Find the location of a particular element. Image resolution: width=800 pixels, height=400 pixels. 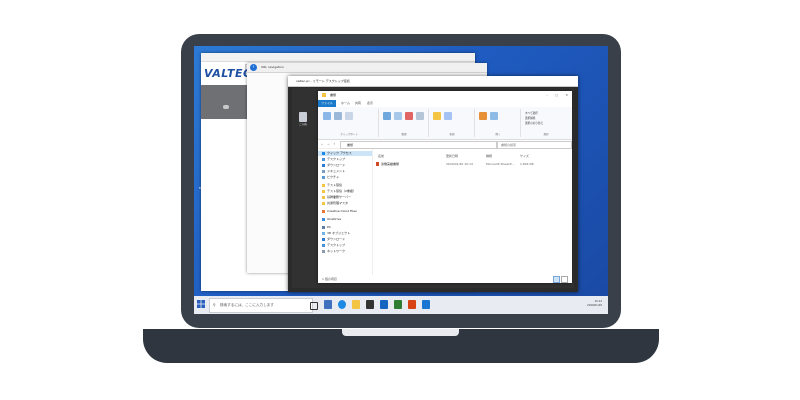

file-modified: 2020/01/20 10:13 is located at coordinates (459, 164).